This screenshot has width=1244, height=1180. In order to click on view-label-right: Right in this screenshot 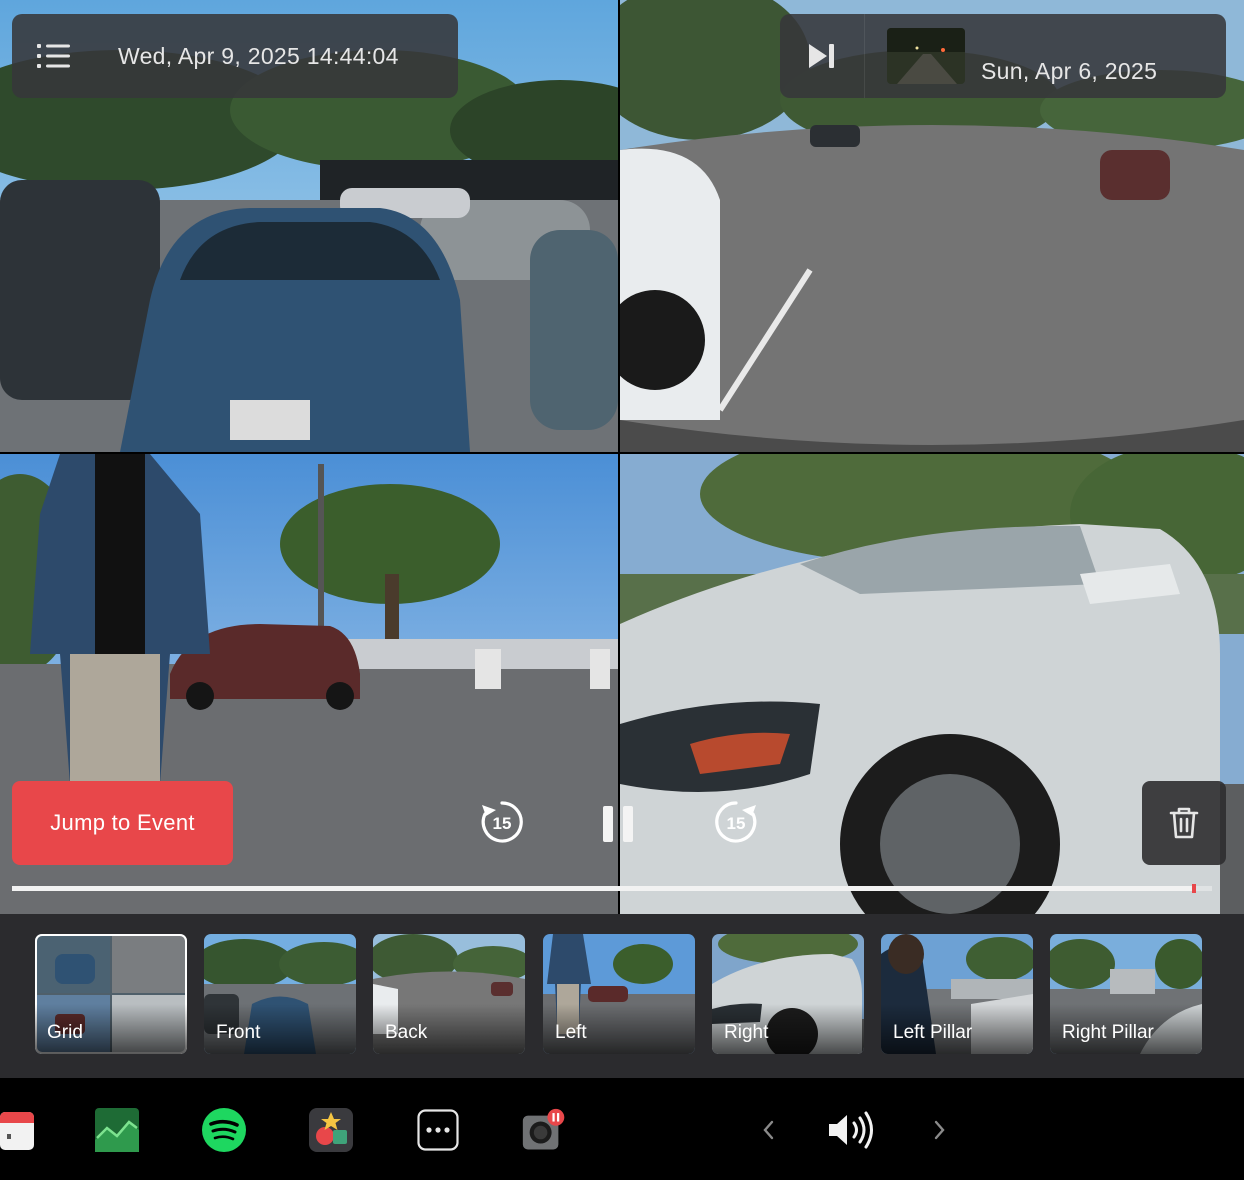, I will do `click(746, 1032)`.